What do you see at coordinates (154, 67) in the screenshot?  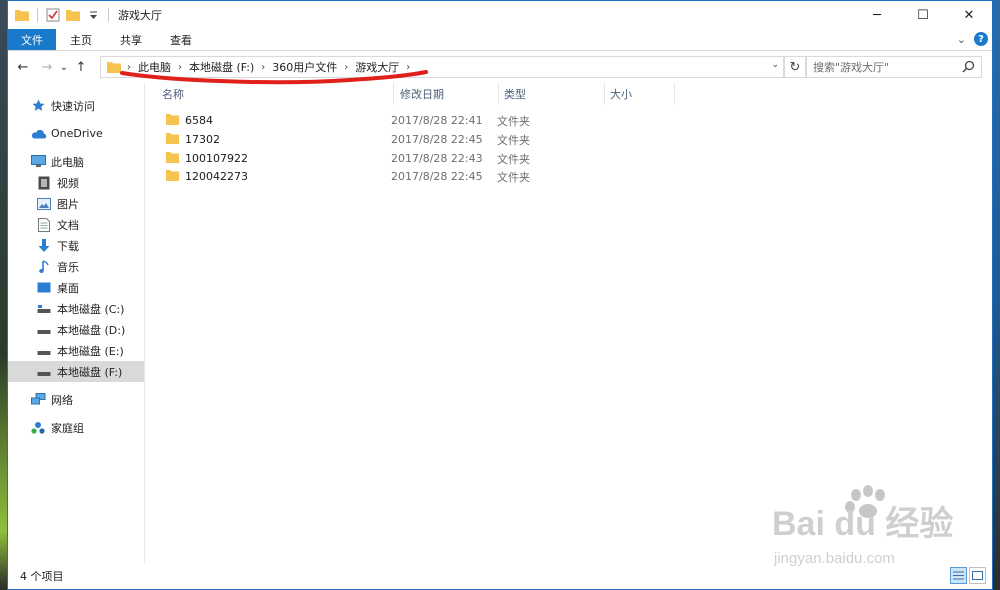 I see `breadcrumb-this-pc: 此电脑` at bounding box center [154, 67].